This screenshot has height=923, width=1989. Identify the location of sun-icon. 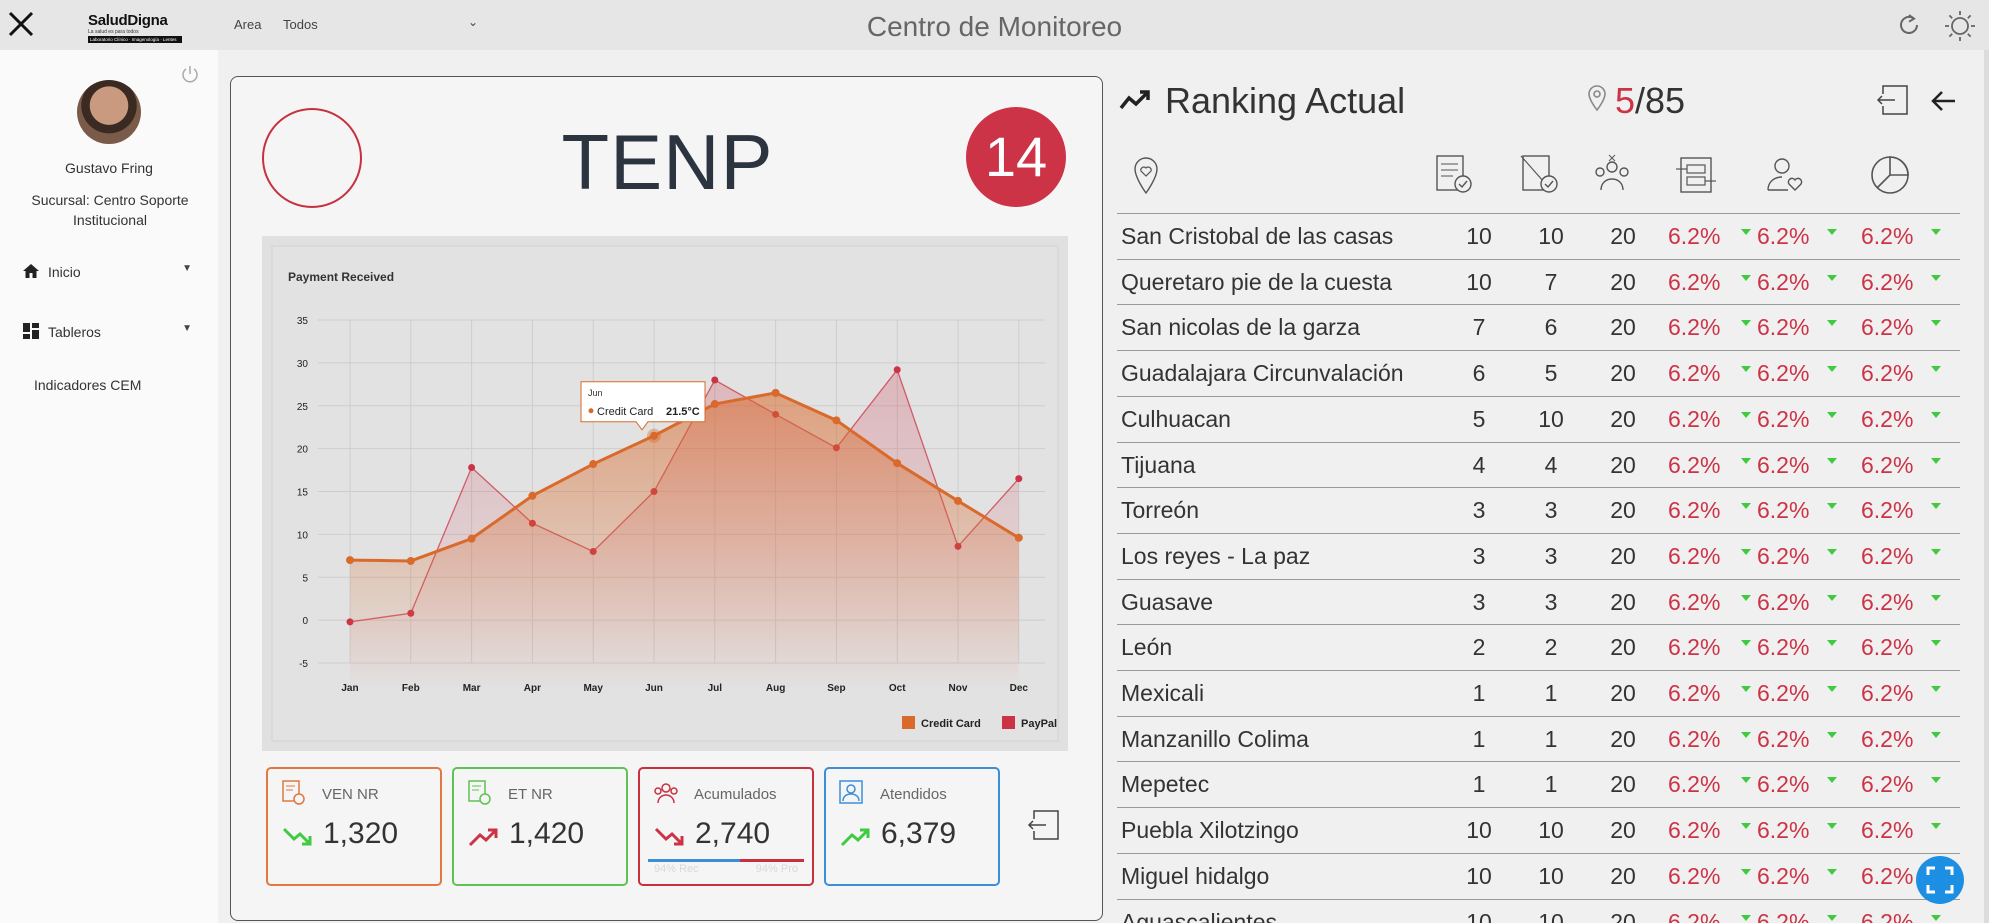
(1960, 26).